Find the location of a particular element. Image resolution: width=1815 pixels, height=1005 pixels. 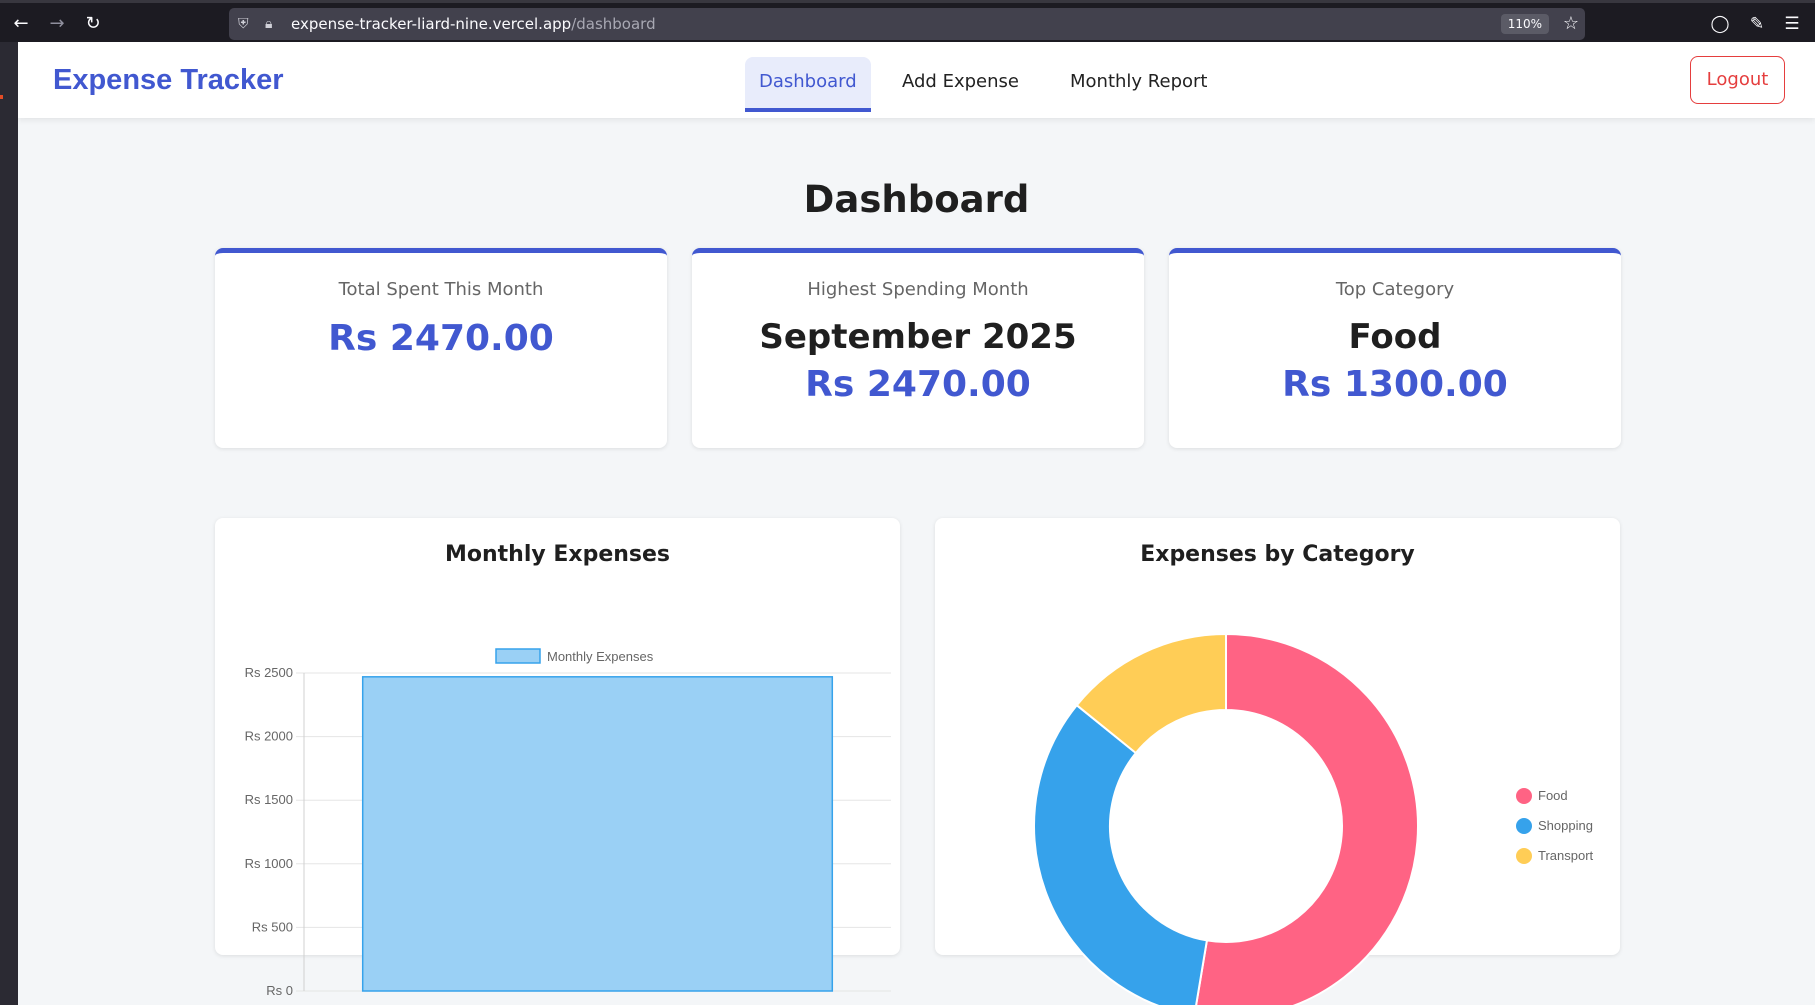

tab-add-expense: Add Expense is located at coordinates (960, 84).